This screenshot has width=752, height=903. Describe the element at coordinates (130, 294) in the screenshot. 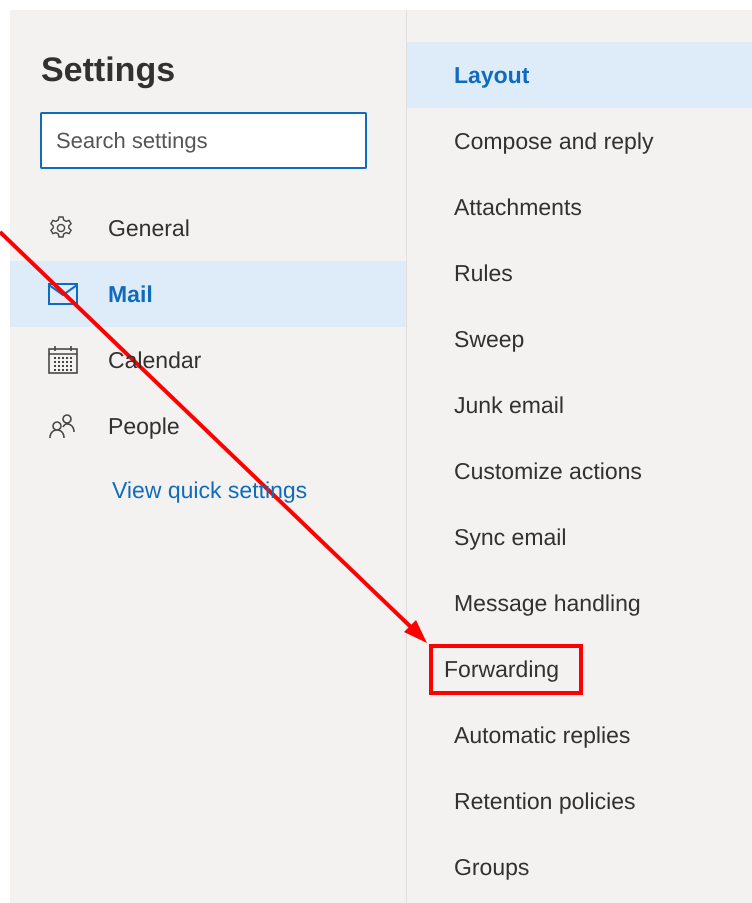

I see `category-label: Mail` at that location.